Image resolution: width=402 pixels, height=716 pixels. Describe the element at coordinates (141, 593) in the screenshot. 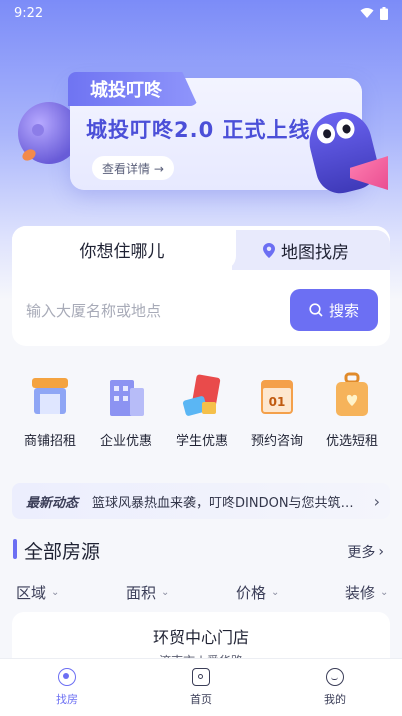

I see `filter-label: 面积` at that location.